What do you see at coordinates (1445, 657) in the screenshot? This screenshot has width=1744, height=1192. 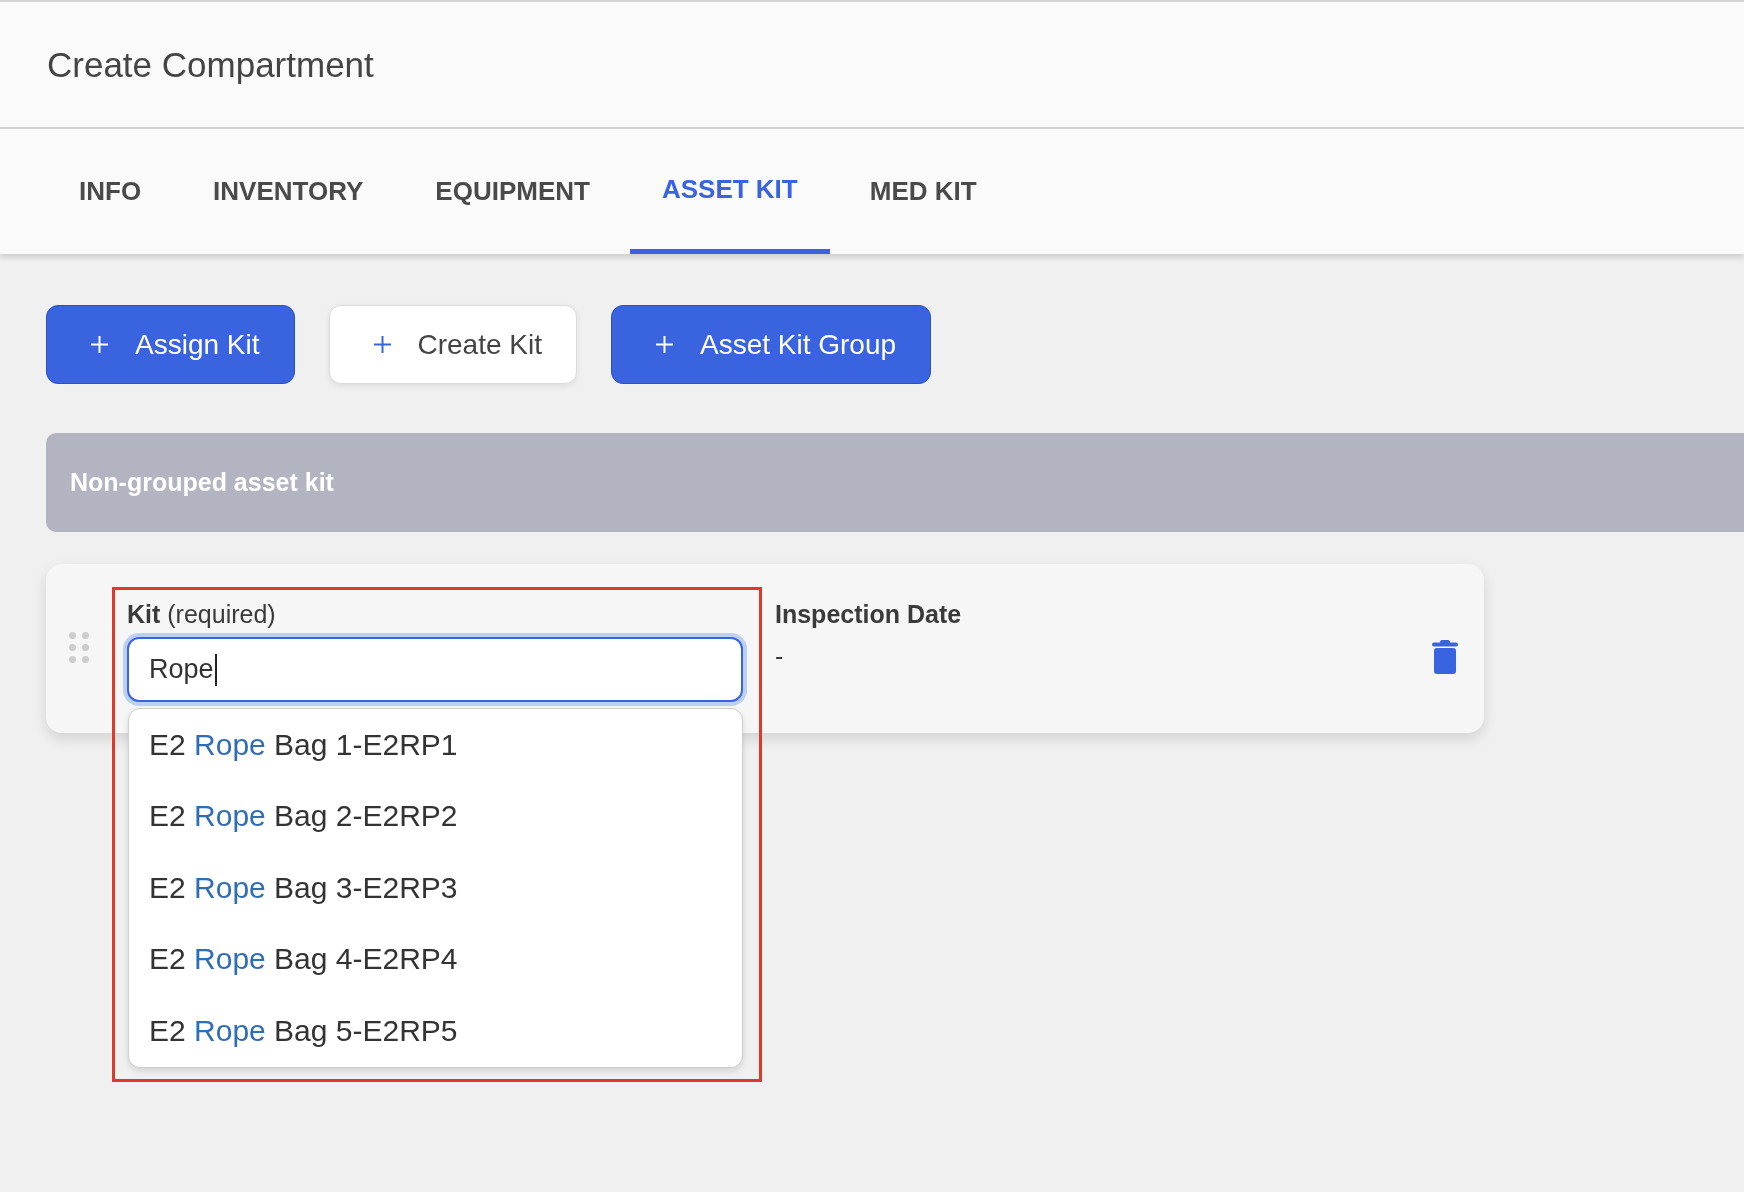 I see `trash-icon` at bounding box center [1445, 657].